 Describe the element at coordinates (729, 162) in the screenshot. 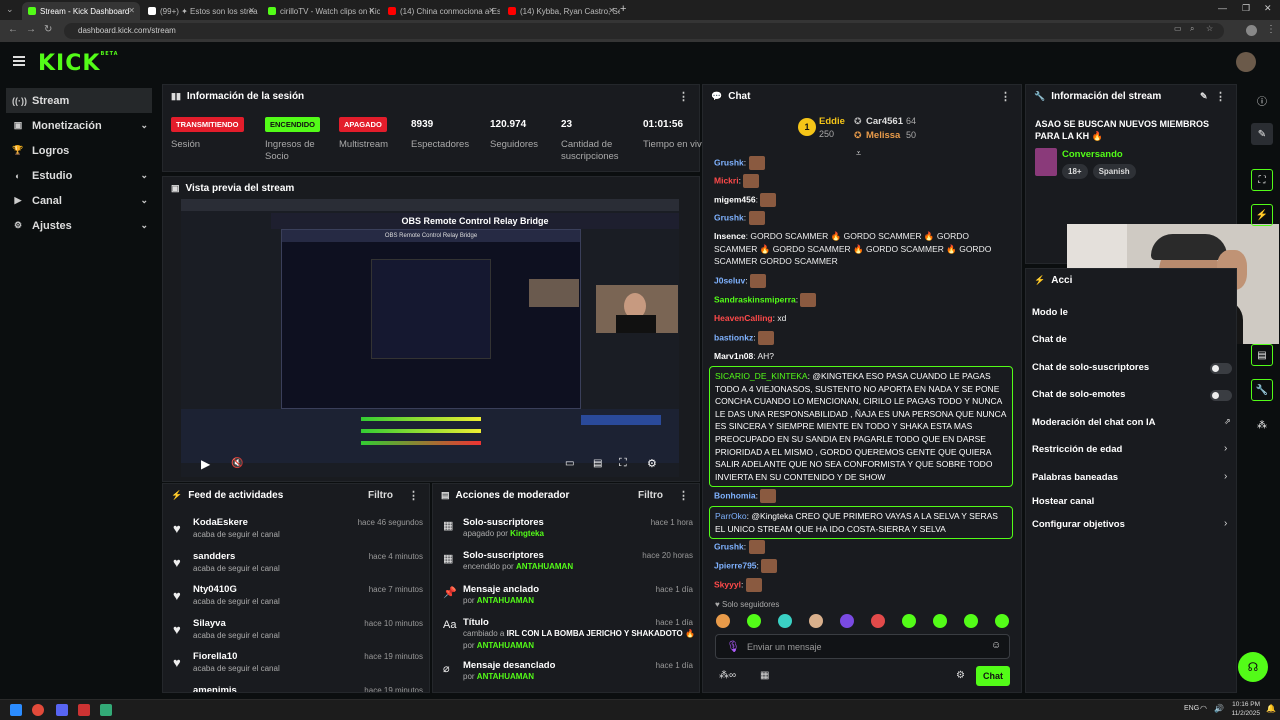

I see `chat-username: Grushk` at that location.